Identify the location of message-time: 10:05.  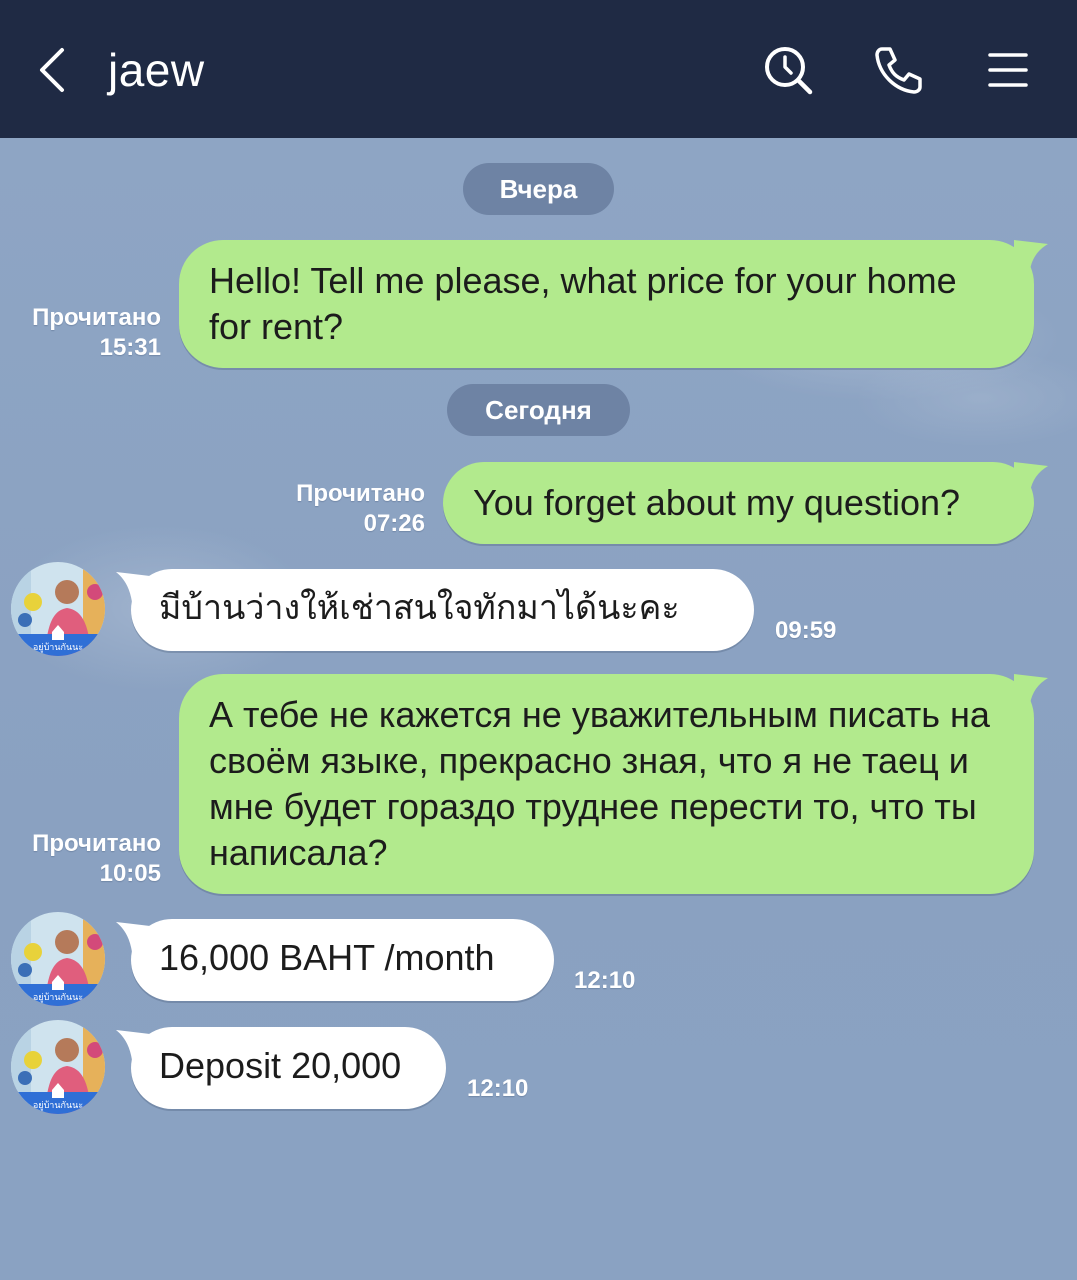
(130, 873).